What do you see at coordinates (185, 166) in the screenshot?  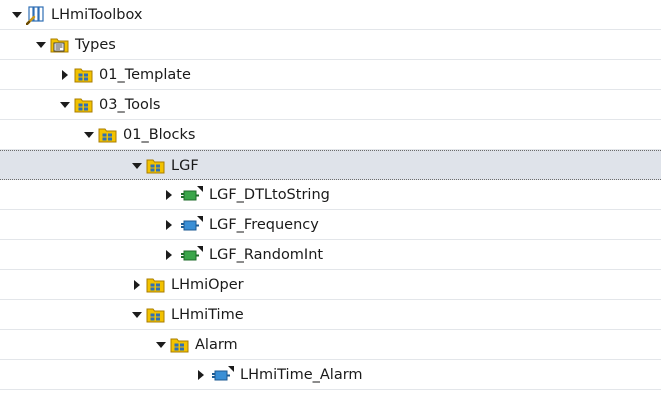 I see `tree-node-label: LGF` at bounding box center [185, 166].